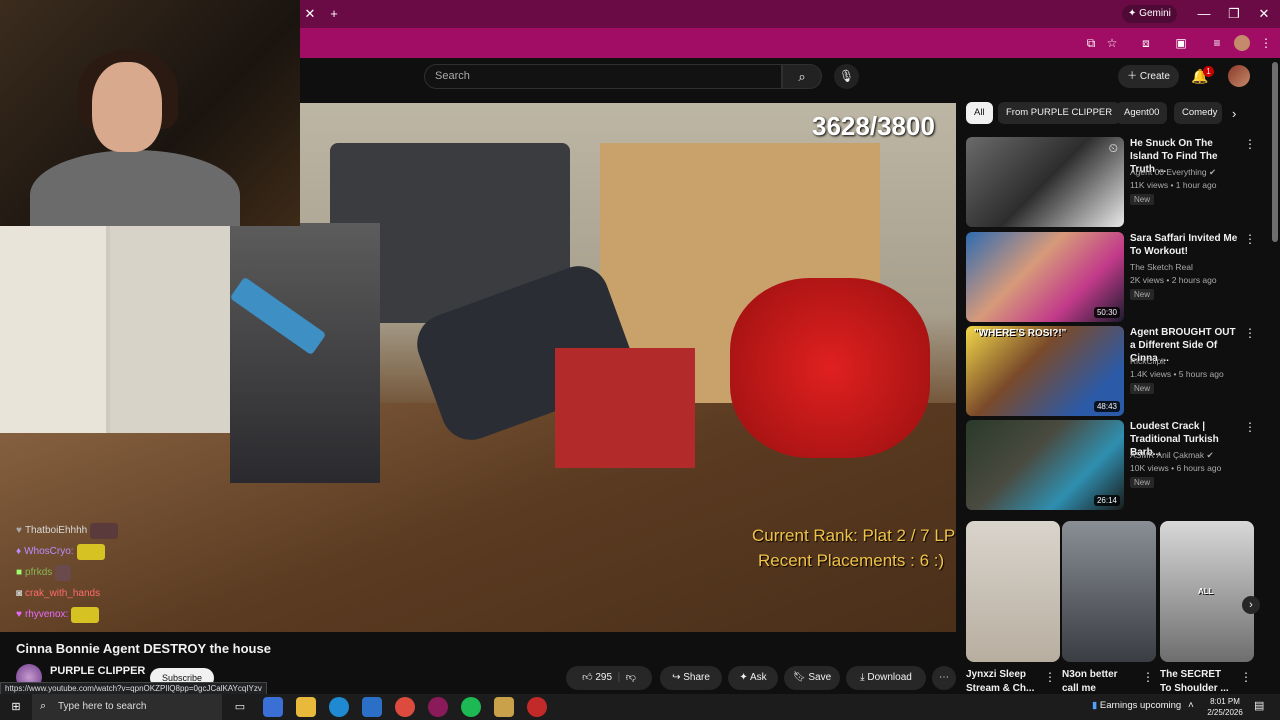  Describe the element at coordinates (1217, 43) in the screenshot. I see `media-controls-icon: ≡` at that location.